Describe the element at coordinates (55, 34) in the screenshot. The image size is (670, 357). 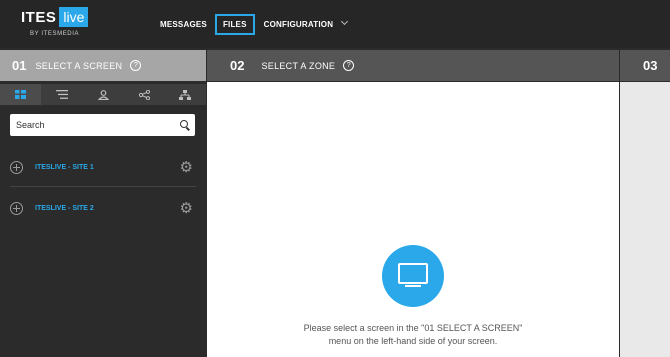
I see `logo-byline: BY ITESMEDIA` at that location.